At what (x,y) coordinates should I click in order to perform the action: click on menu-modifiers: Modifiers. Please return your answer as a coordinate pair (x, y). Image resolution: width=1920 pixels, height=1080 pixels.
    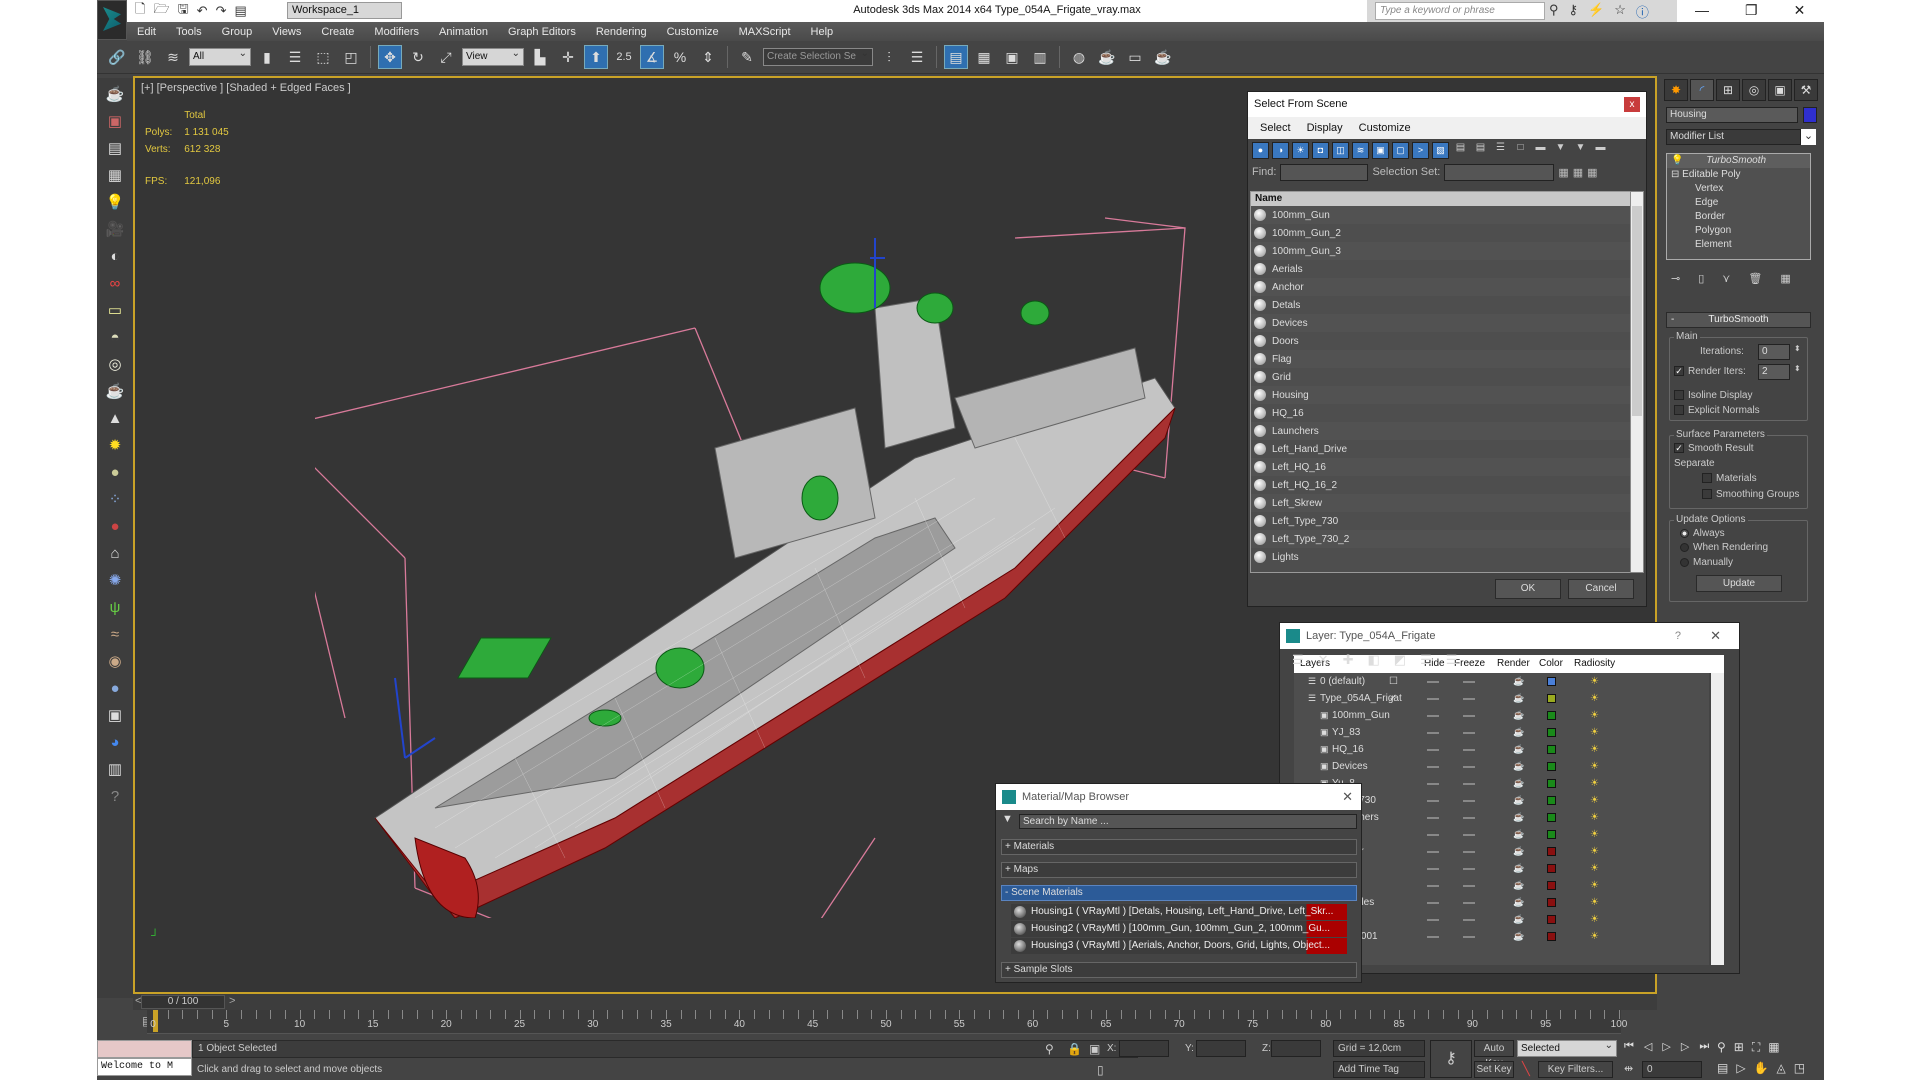
    Looking at the image, I should click on (396, 32).